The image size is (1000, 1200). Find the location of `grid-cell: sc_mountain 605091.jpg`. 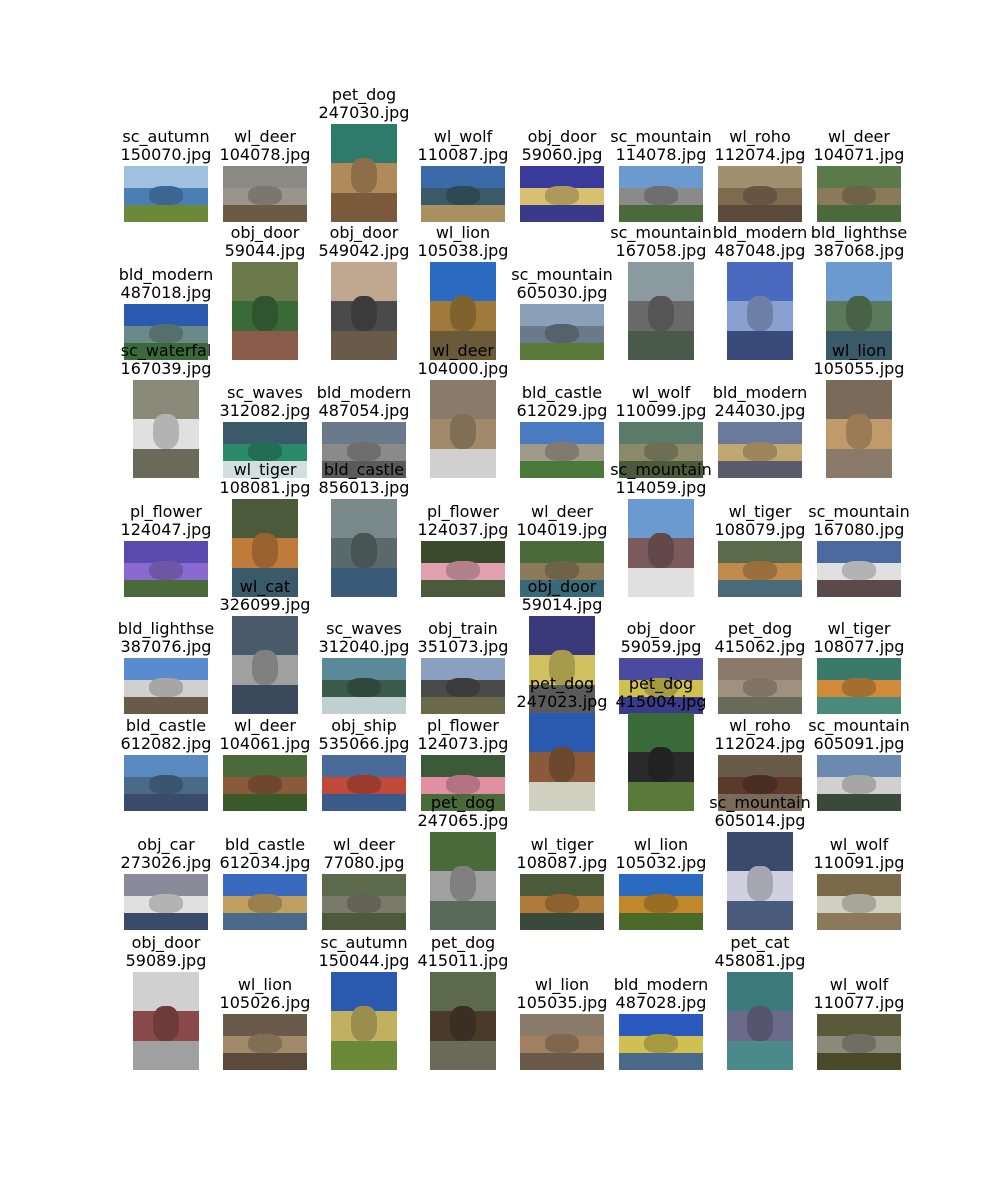

grid-cell: sc_mountain 605091.jpg is located at coordinates (859, 752).